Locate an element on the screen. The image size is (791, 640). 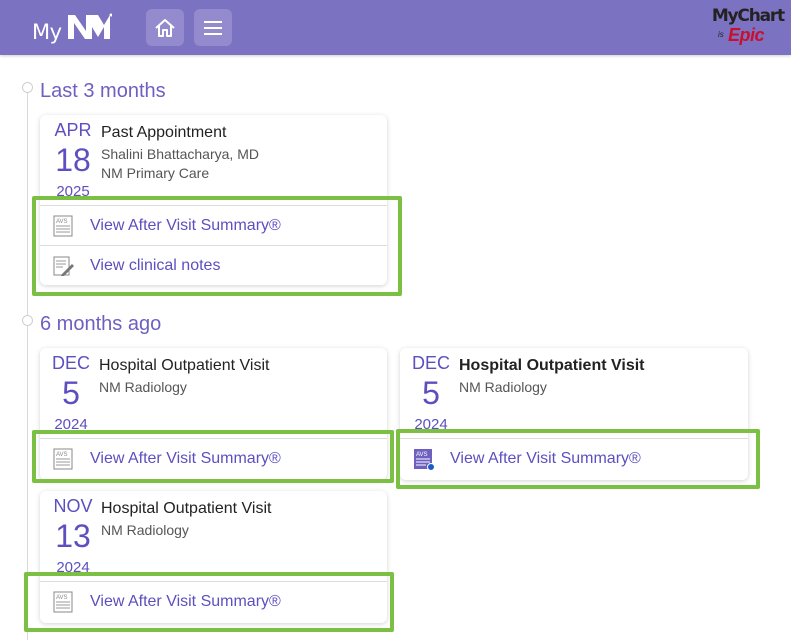
visit-year: 2025 is located at coordinates (73, 191).